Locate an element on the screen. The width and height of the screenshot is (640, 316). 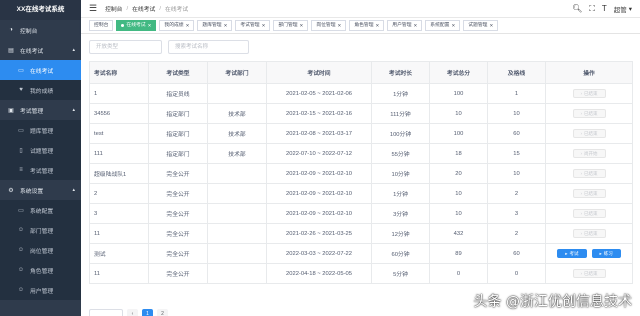
exam-name-search-input is located at coordinates (208, 47).